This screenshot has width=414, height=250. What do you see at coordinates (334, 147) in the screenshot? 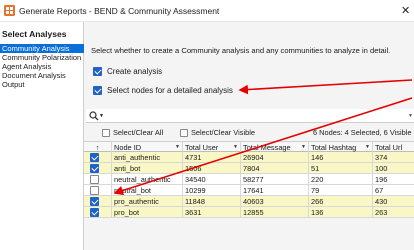
I see `col-header-total-hashtag-label: Total Hashtag` at bounding box center [334, 147].